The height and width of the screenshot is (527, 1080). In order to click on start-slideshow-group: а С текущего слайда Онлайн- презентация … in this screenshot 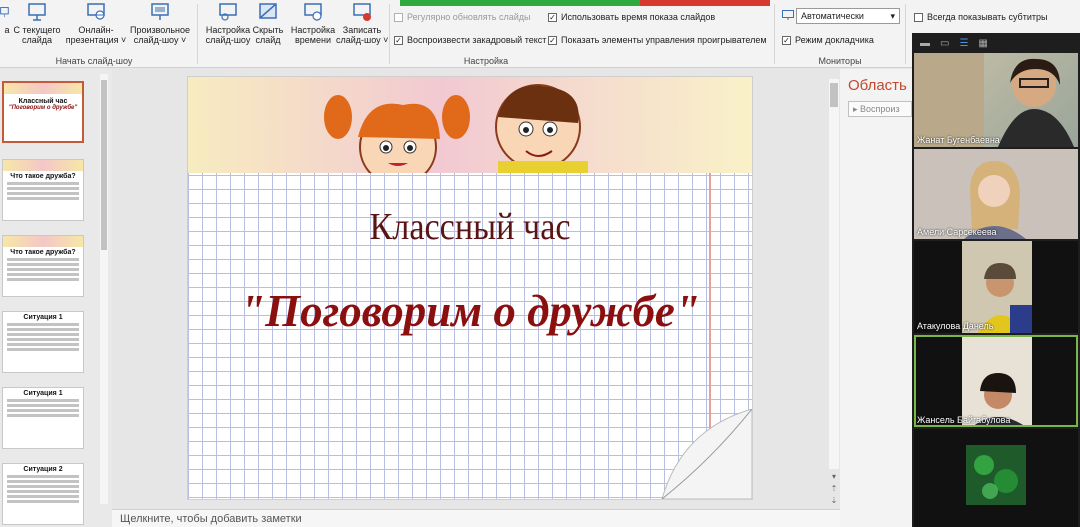, I will do `click(95, 34)`.